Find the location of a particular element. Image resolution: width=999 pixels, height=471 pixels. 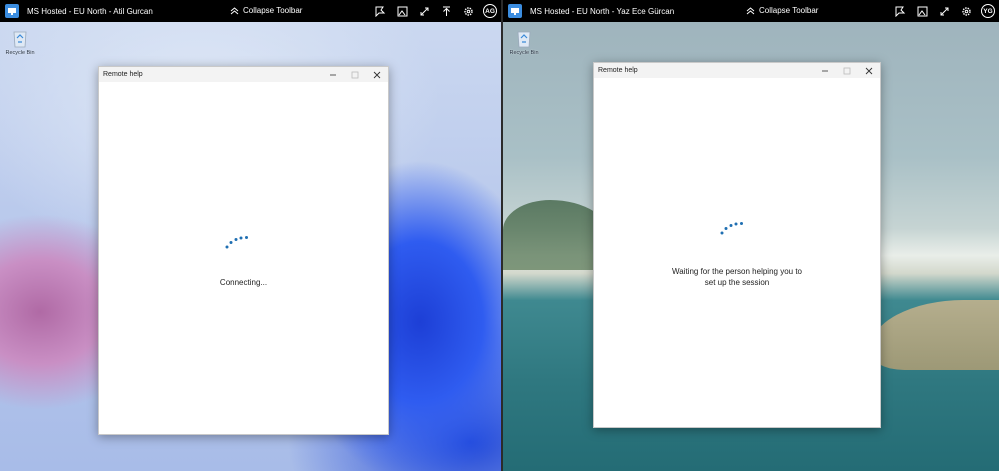

user-avatar: YG is located at coordinates (988, 11).